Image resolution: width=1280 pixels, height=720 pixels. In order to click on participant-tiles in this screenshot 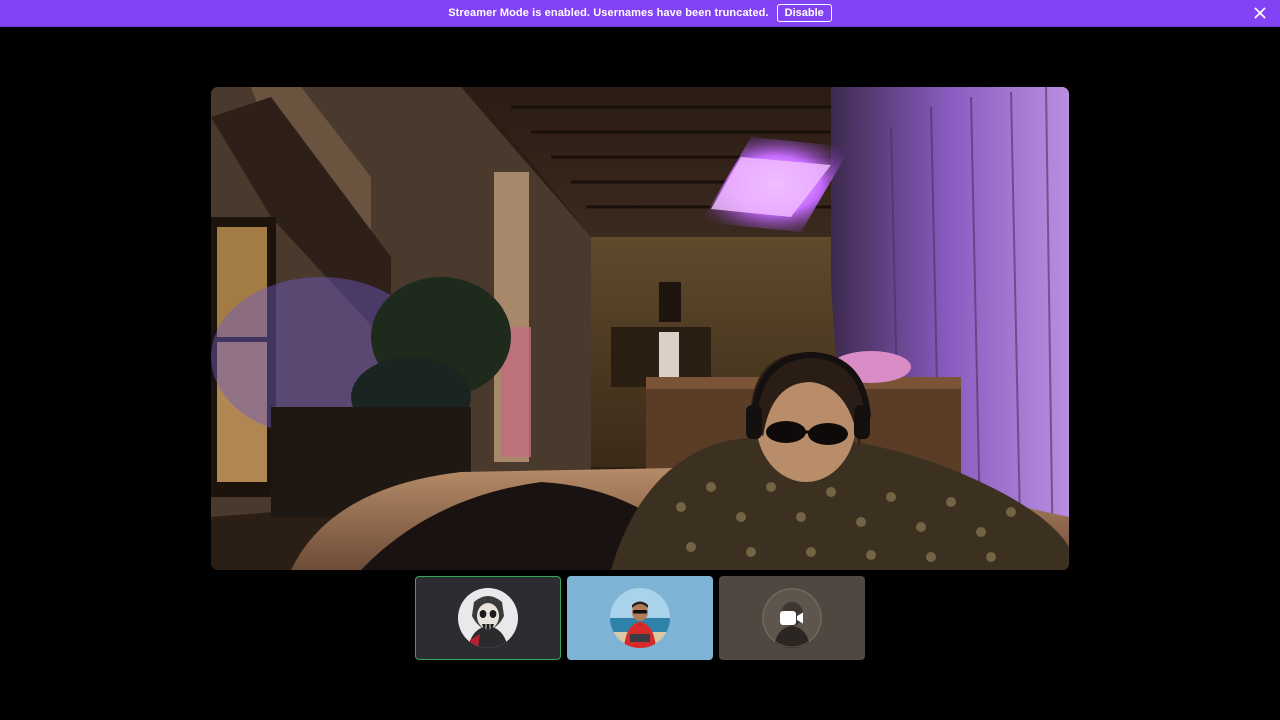, I will do `click(640, 618)`.